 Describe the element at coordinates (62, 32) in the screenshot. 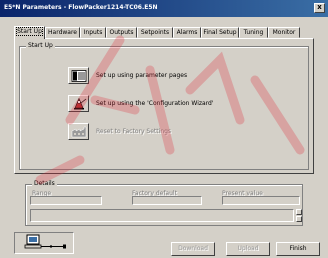

I see `tab-hardware: Hardware` at that location.